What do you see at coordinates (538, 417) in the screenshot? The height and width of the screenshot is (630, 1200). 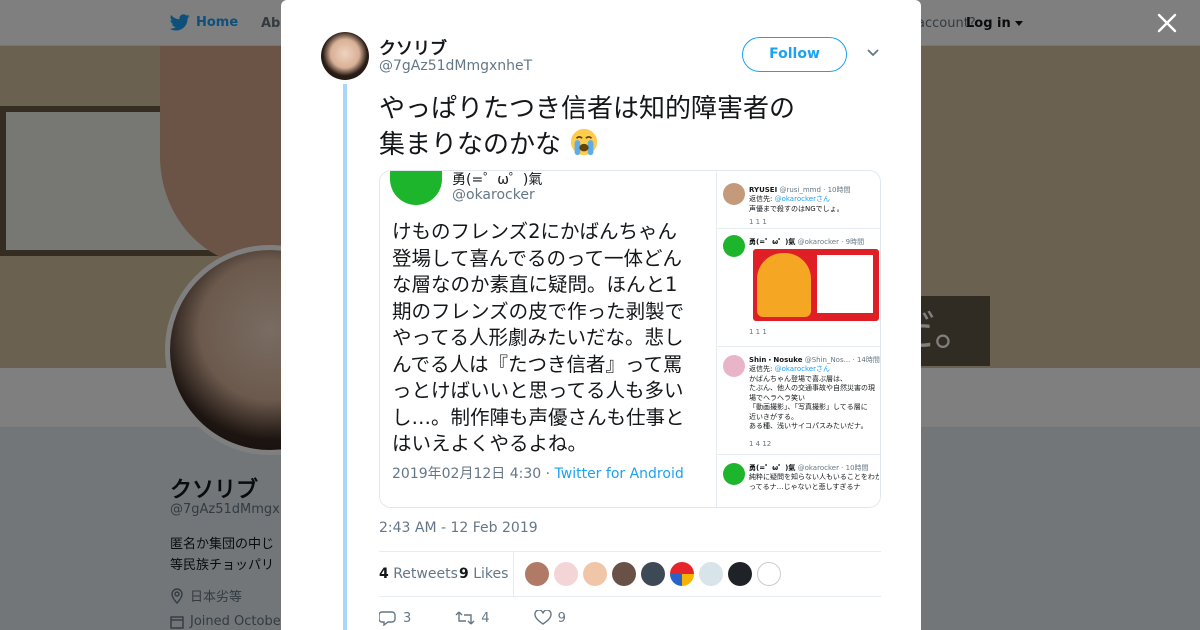 I see `embedded-line: し…。制作陣も声優さんも仕事と` at bounding box center [538, 417].